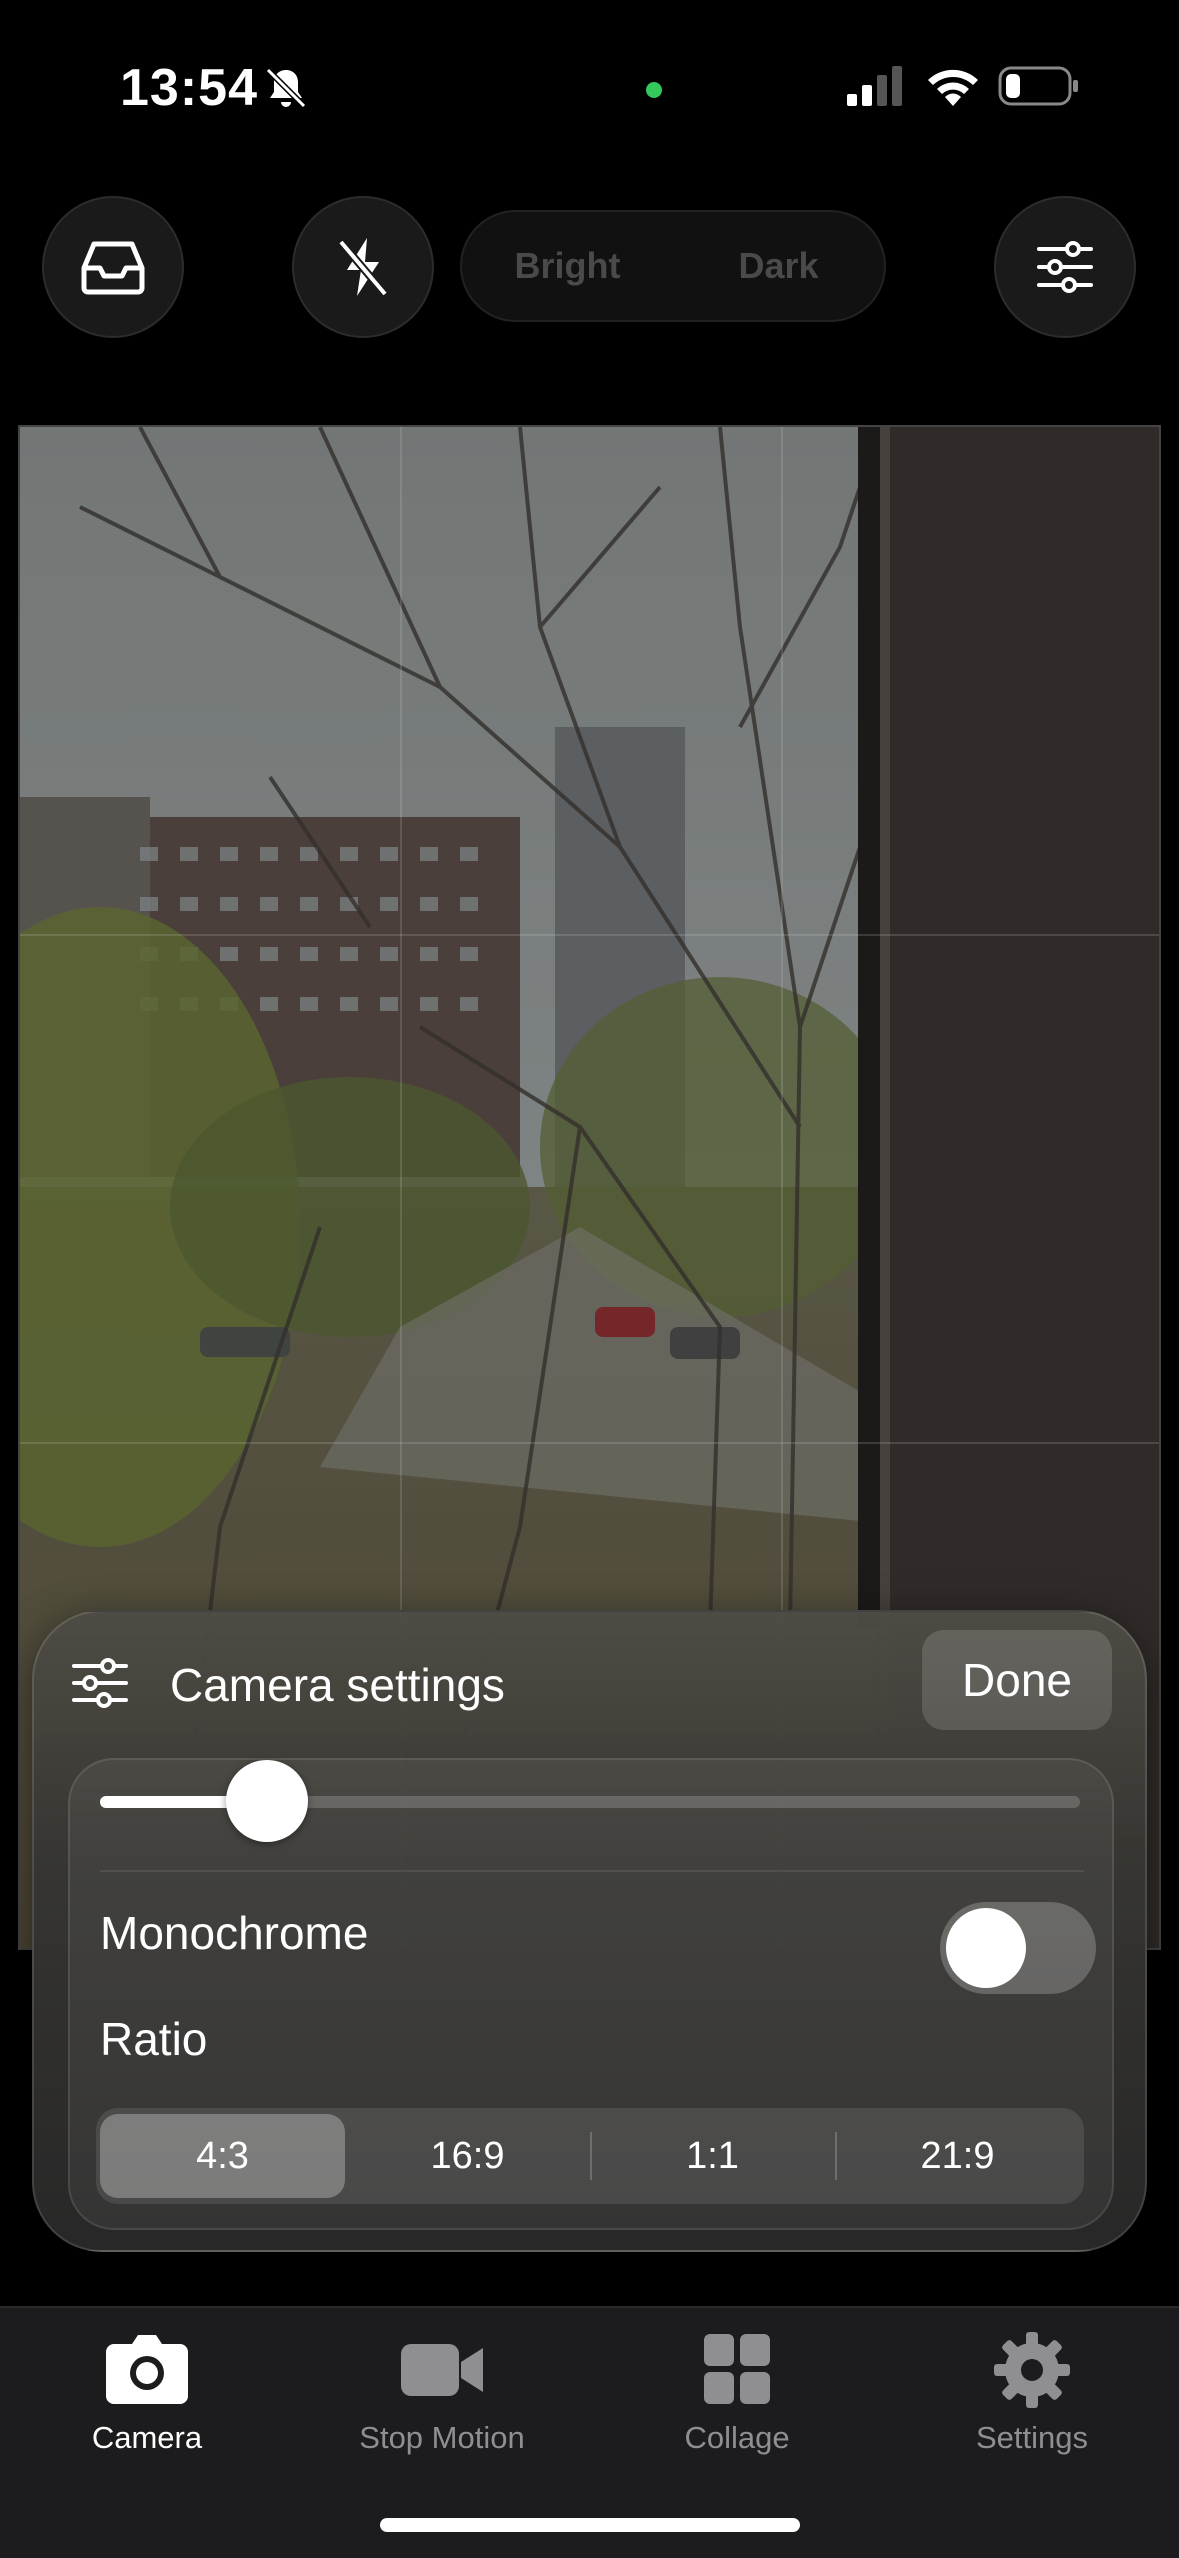 This screenshot has height=2558, width=1179. Describe the element at coordinates (778, 266) in the screenshot. I see `tone-option-dark: Dark` at that location.